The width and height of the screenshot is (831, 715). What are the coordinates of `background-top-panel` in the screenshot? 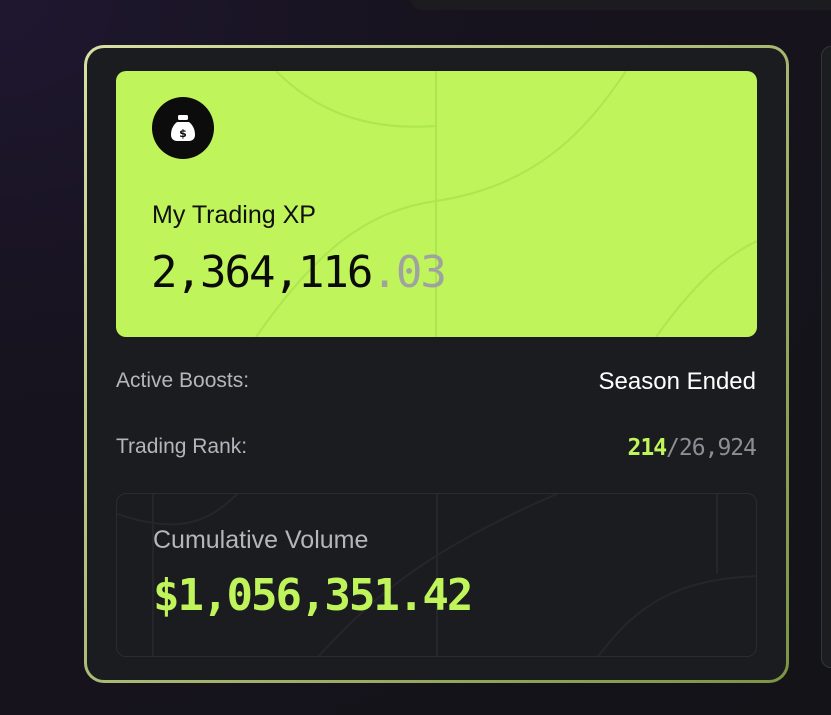 It's located at (620, 5).